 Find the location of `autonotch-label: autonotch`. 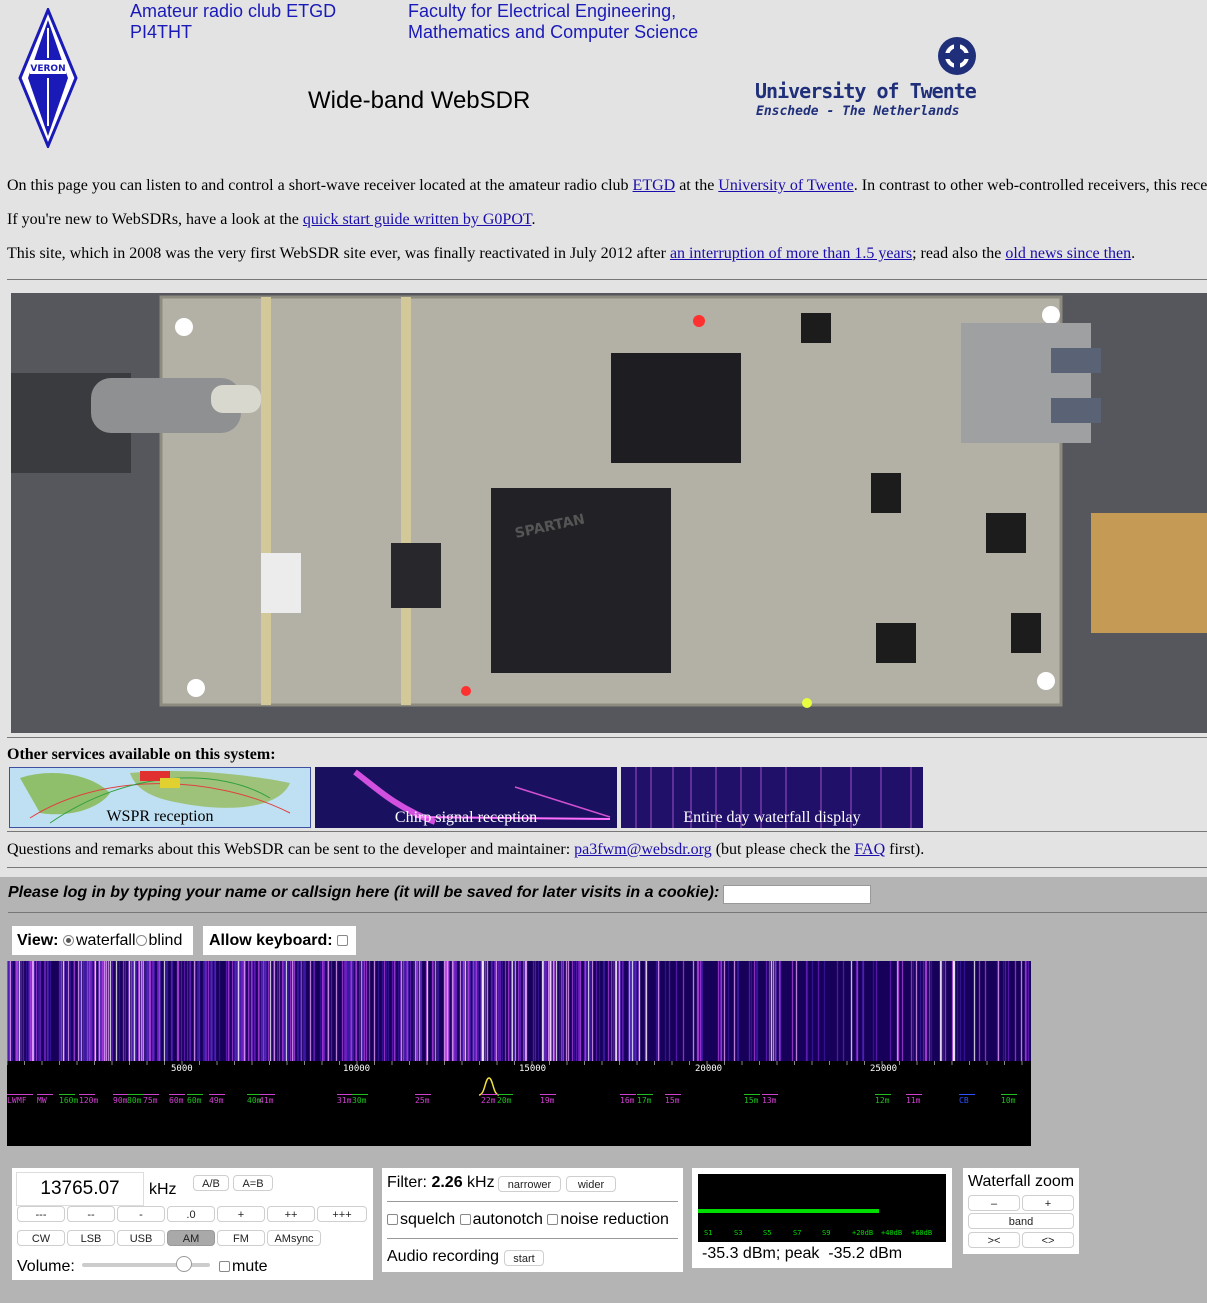

autonotch-label: autonotch is located at coordinates (507, 1219).